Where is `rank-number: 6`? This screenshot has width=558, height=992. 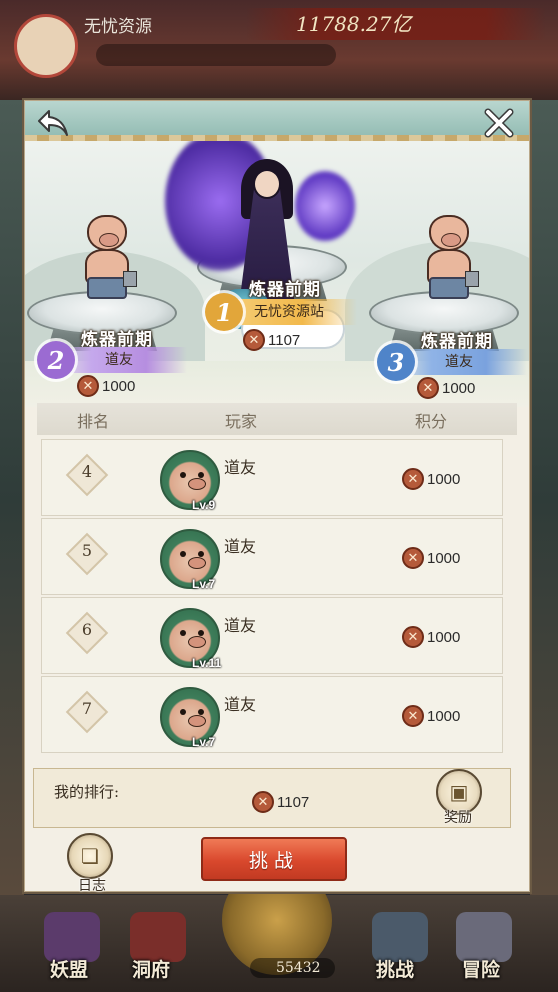
rank-number: 6 is located at coordinates (87, 629).